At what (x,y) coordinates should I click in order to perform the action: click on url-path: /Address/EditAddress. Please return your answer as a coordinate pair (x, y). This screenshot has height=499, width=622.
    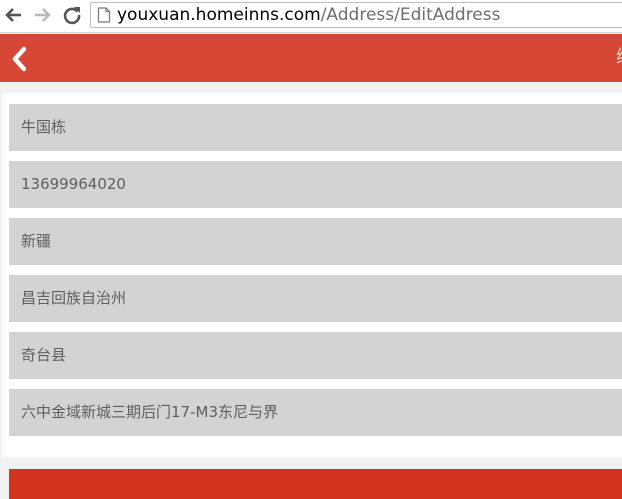
    Looking at the image, I should click on (410, 15).